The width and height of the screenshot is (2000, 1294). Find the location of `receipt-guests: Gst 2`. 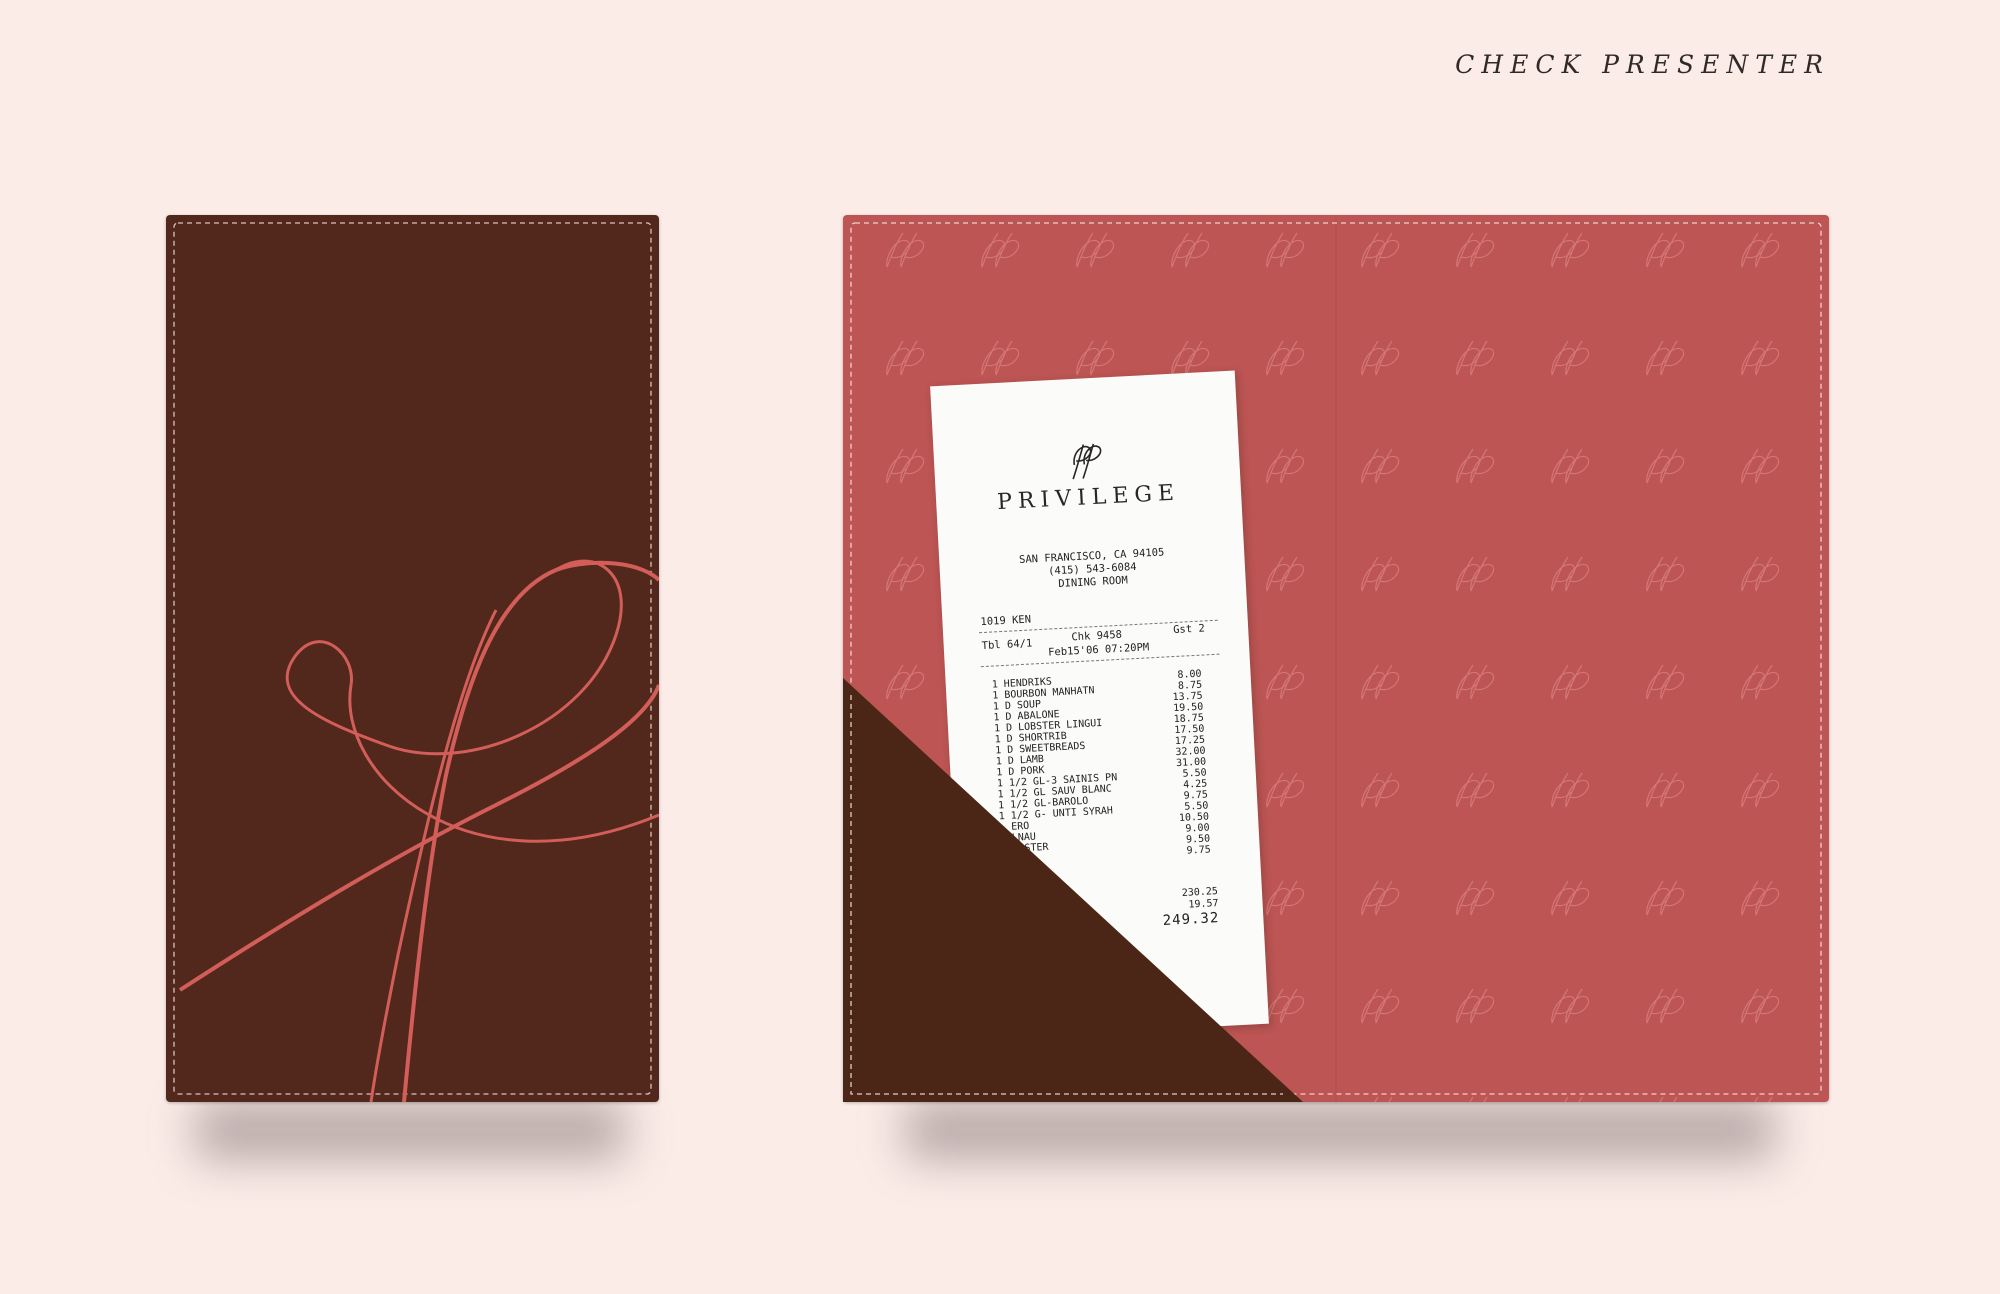

receipt-guests: Gst 2 is located at coordinates (1189, 629).